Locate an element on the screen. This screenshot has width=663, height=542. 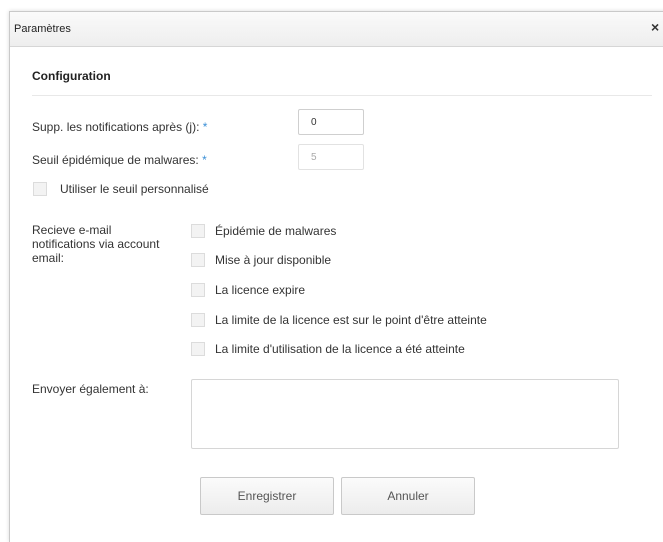
also-send-textarea is located at coordinates (405, 414).